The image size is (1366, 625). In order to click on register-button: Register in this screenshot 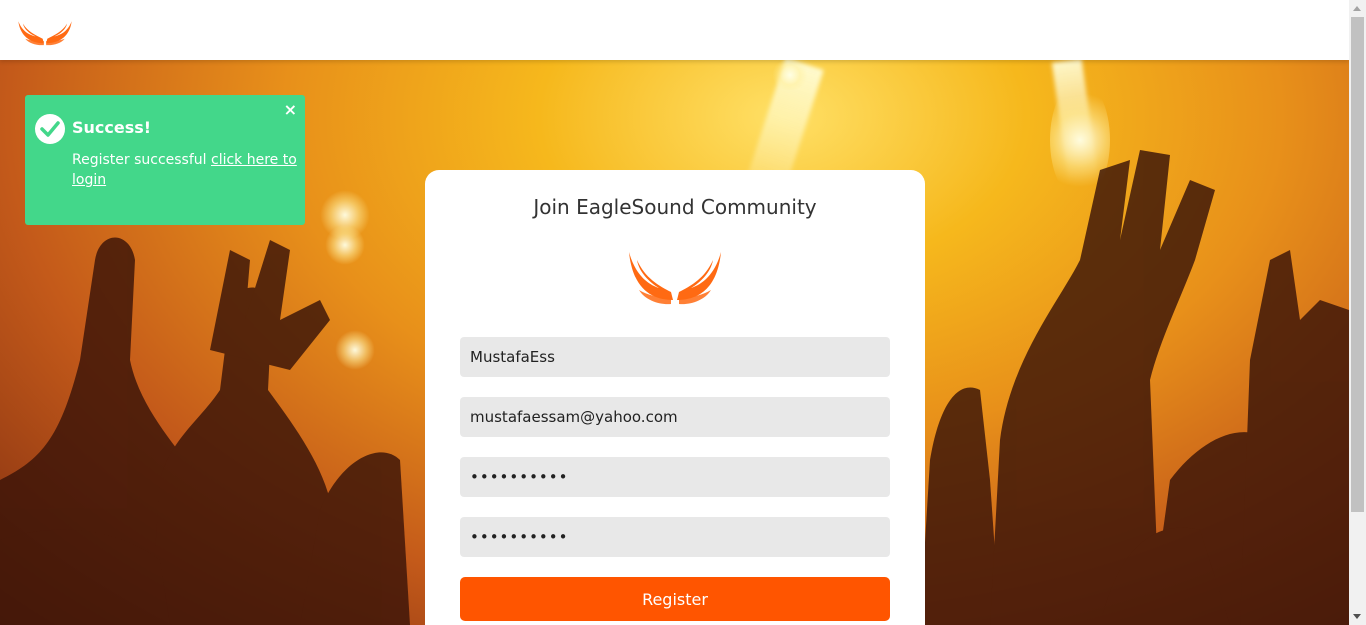, I will do `click(675, 599)`.